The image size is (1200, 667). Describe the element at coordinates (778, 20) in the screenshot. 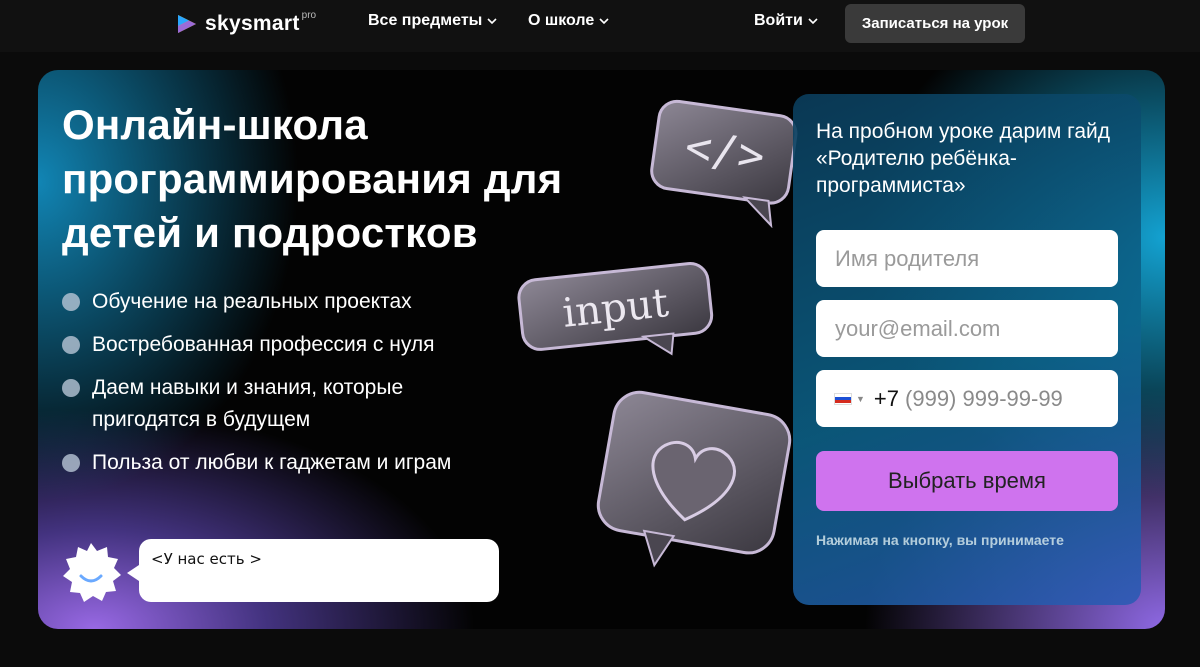

I see `login-label: Войти` at that location.